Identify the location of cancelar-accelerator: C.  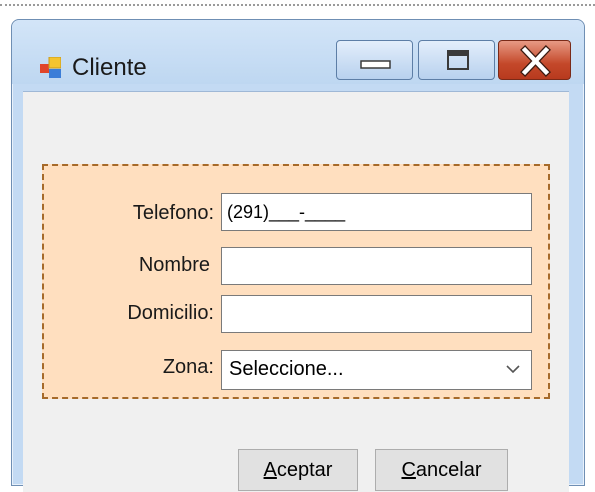
(408, 470).